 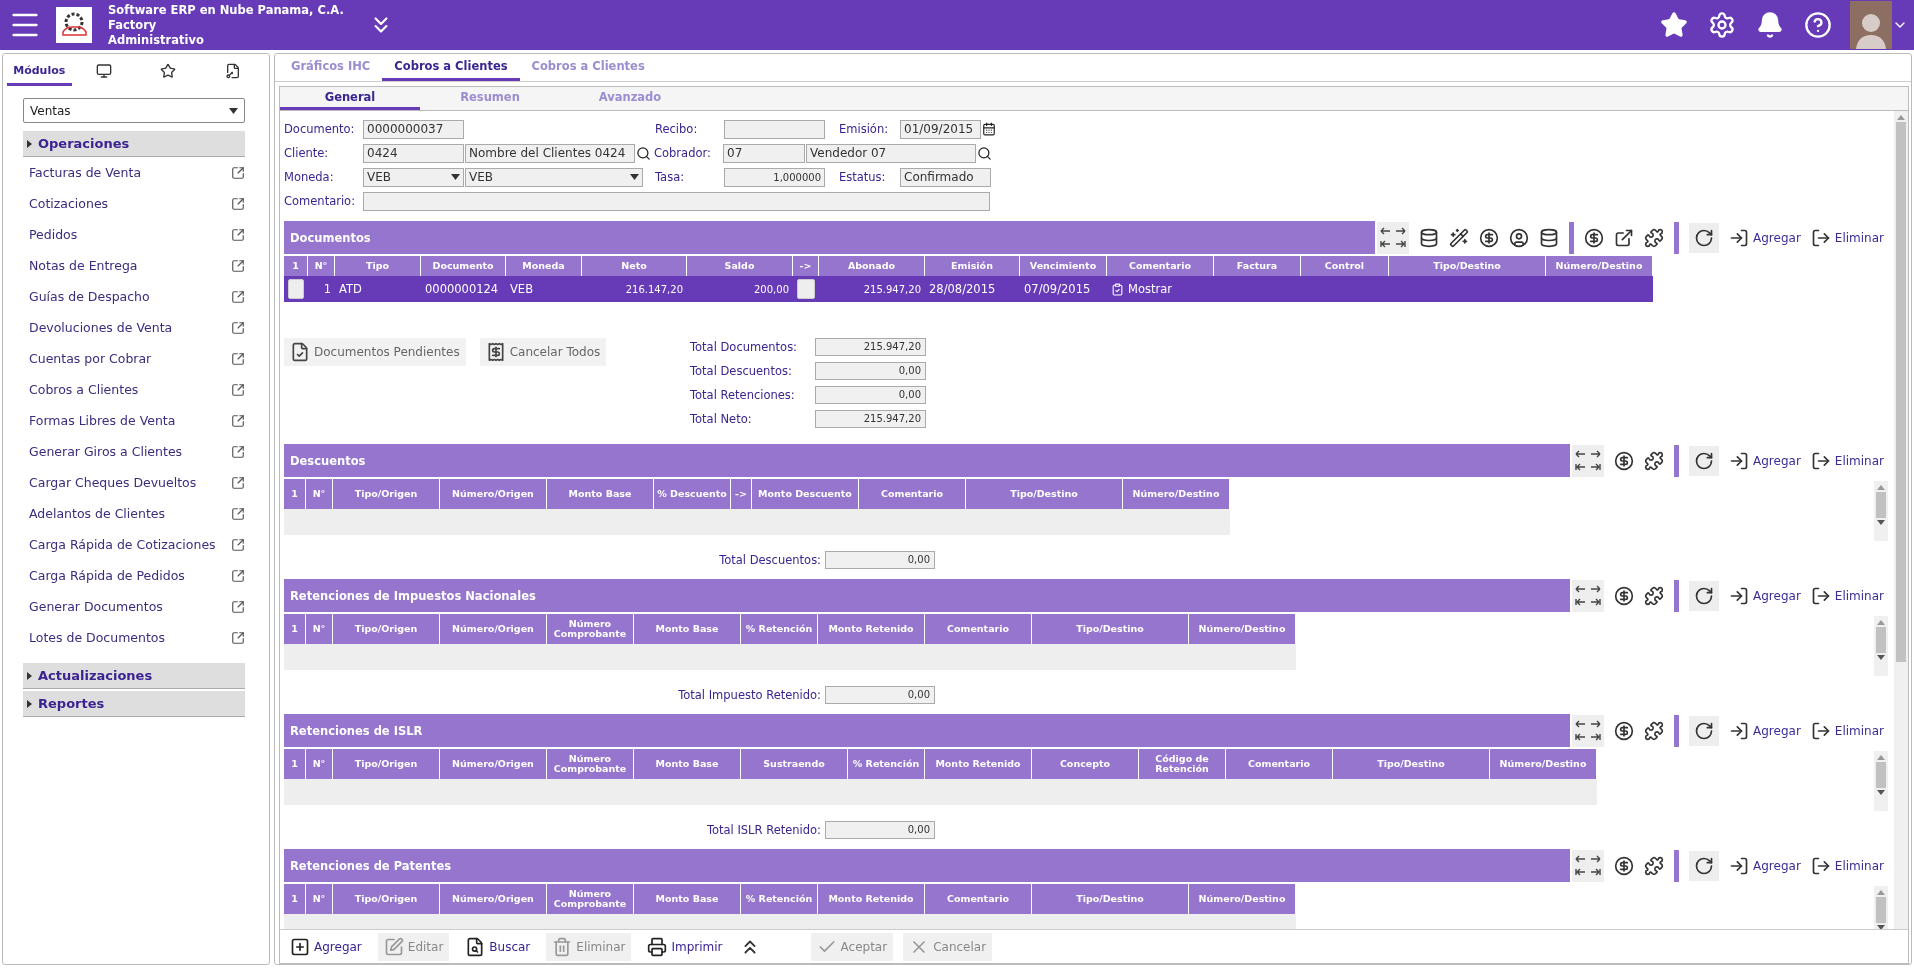 I want to click on client-name-field: Nombre del Clientes 0424, so click(x=550, y=153).